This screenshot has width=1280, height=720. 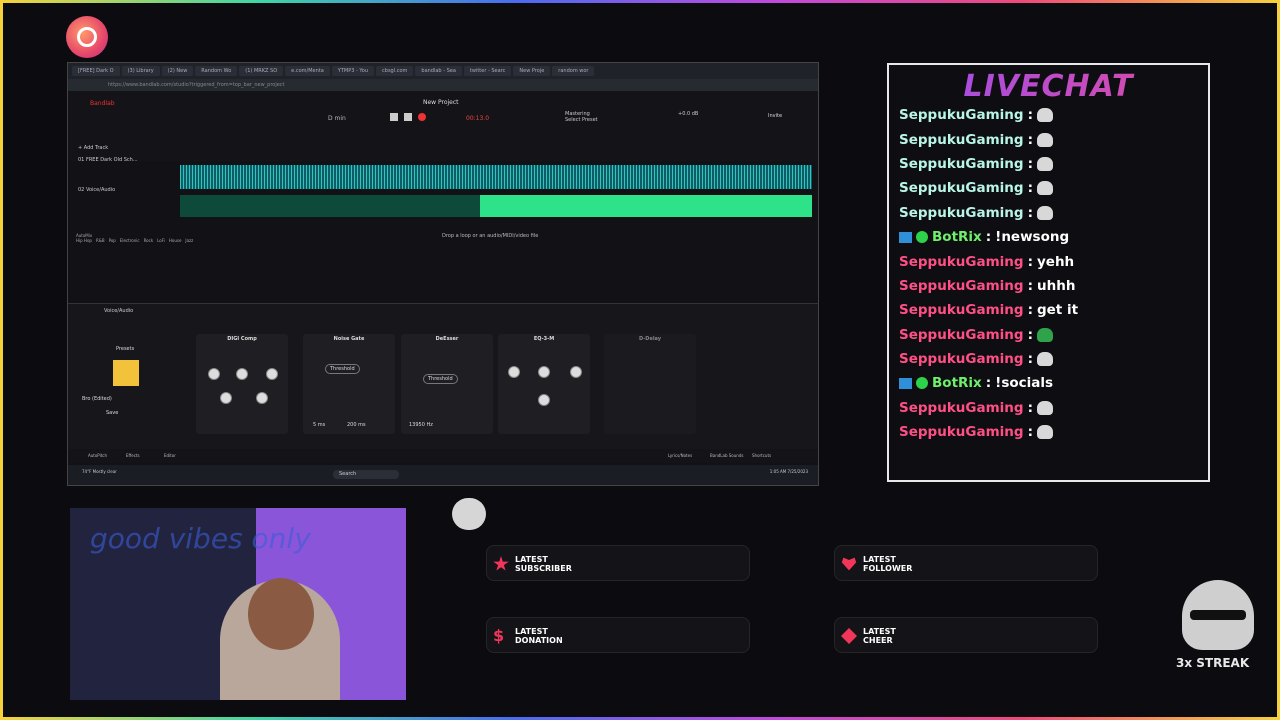 I want to click on genre-chip: Hip Hop, so click(x=84, y=240).